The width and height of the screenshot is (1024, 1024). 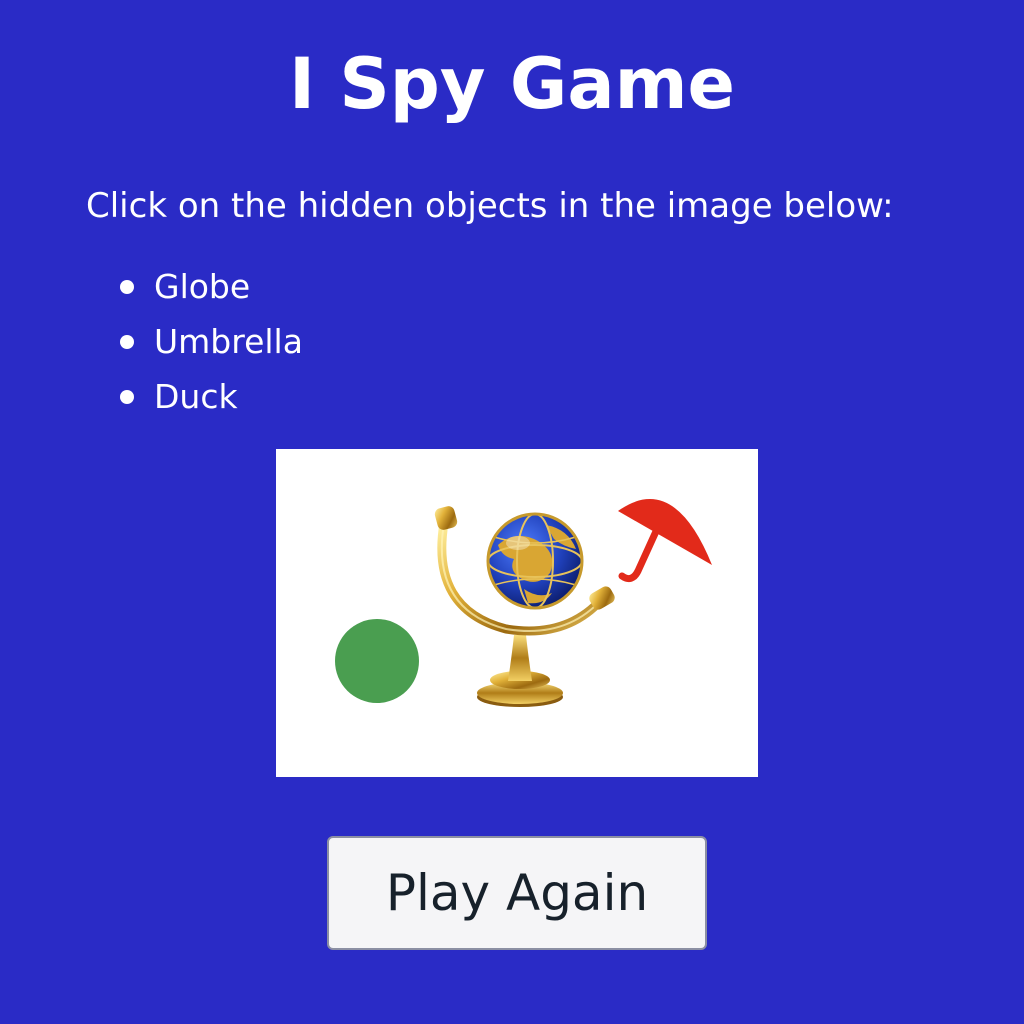 I want to click on list-item-umbrella: Umbrella, so click(x=211, y=344).